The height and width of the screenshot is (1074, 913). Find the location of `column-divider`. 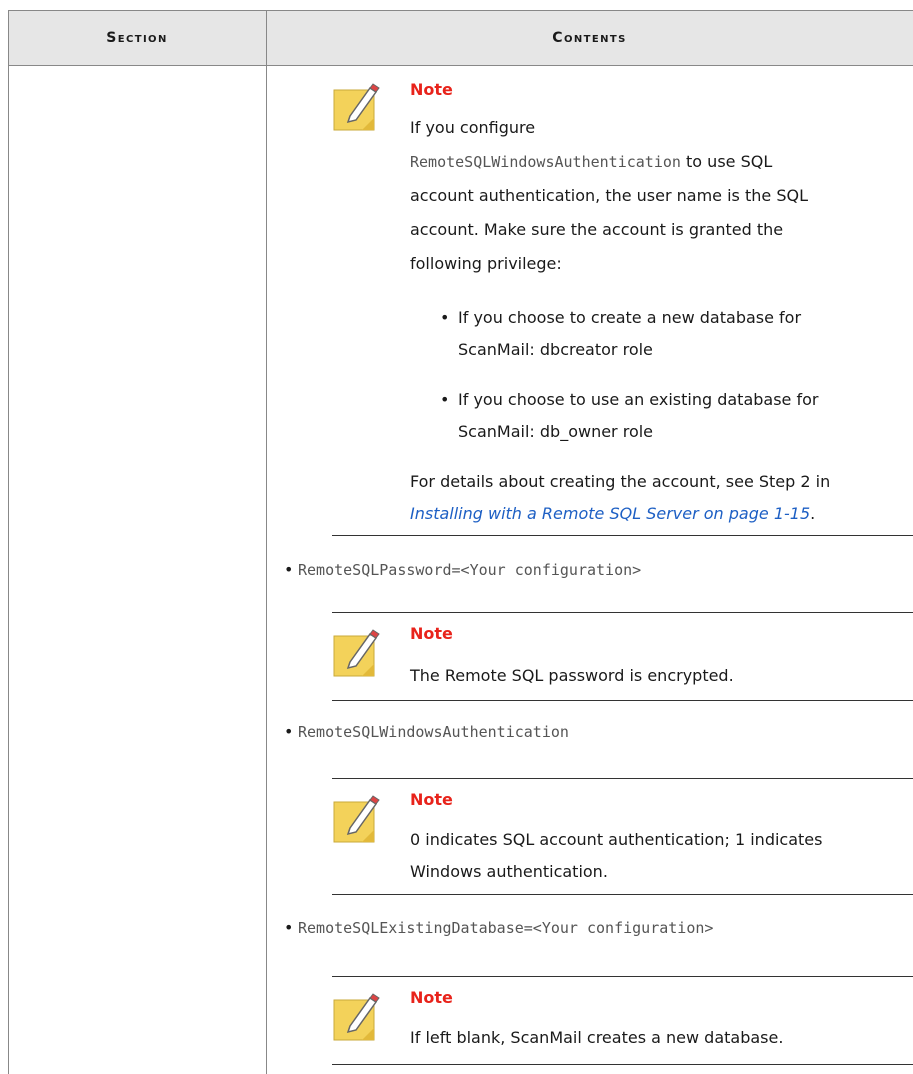

column-divider is located at coordinates (266, 542).